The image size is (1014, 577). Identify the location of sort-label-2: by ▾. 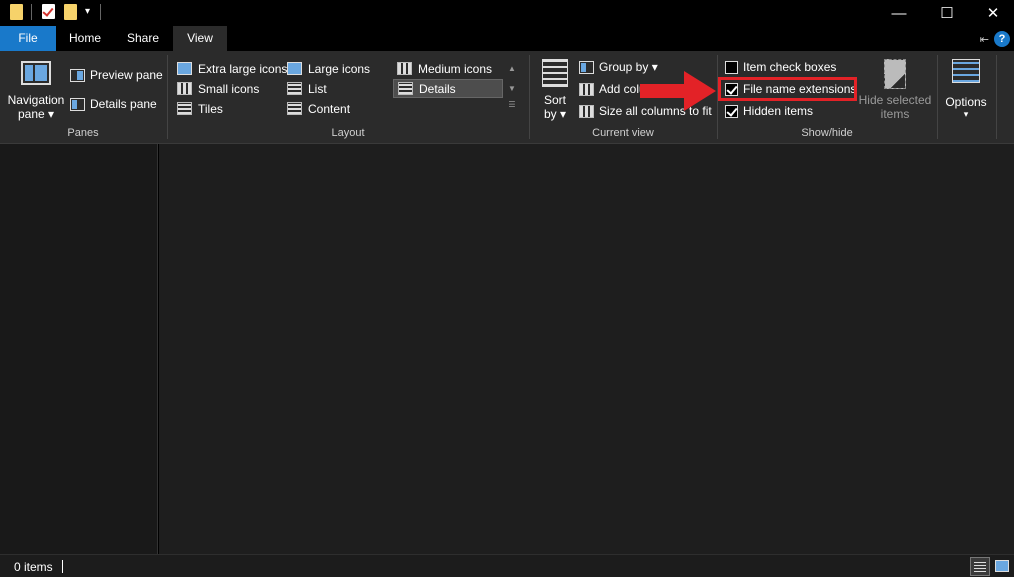
(555, 114).